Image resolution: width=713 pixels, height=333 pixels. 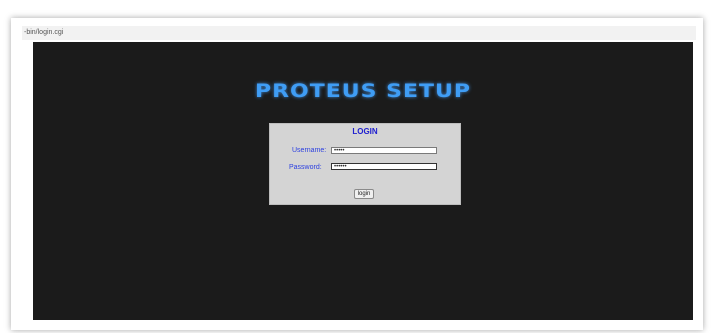 What do you see at coordinates (309, 150) in the screenshot?
I see `username-label: Username:` at bounding box center [309, 150].